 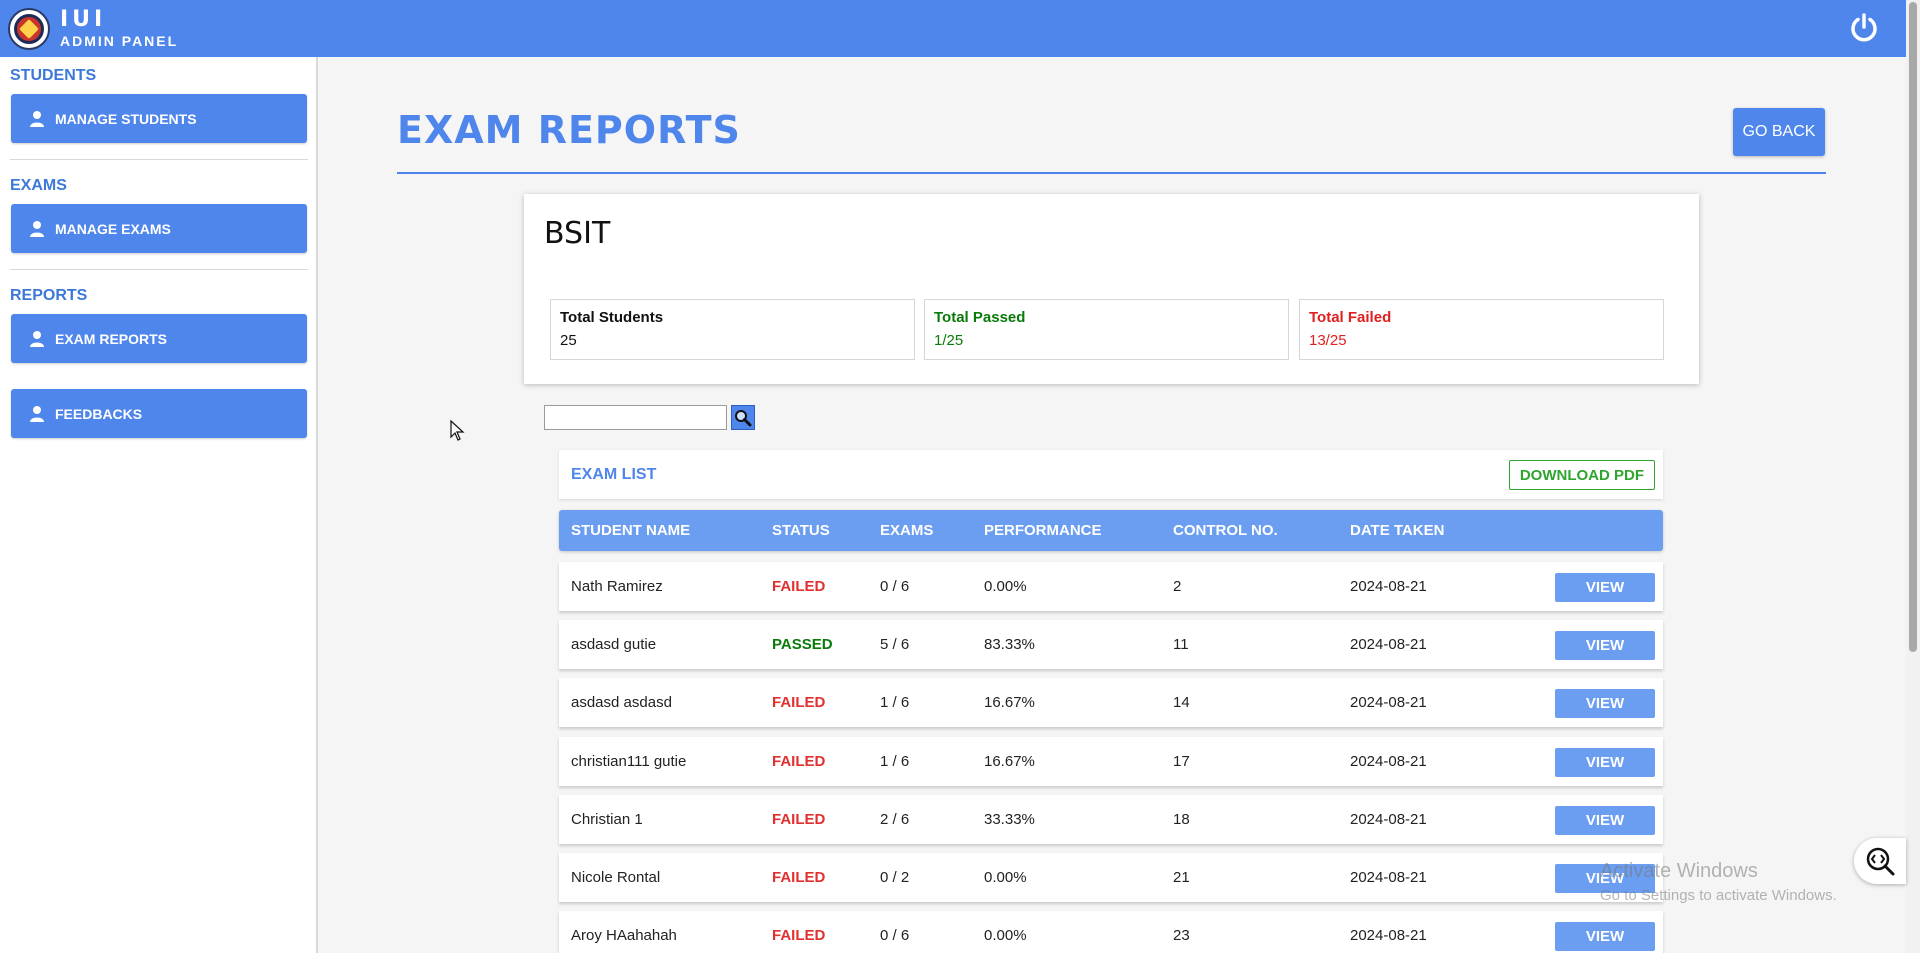 What do you see at coordinates (53, 75) in the screenshot?
I see `sidebar-section-students: STUDENTS` at bounding box center [53, 75].